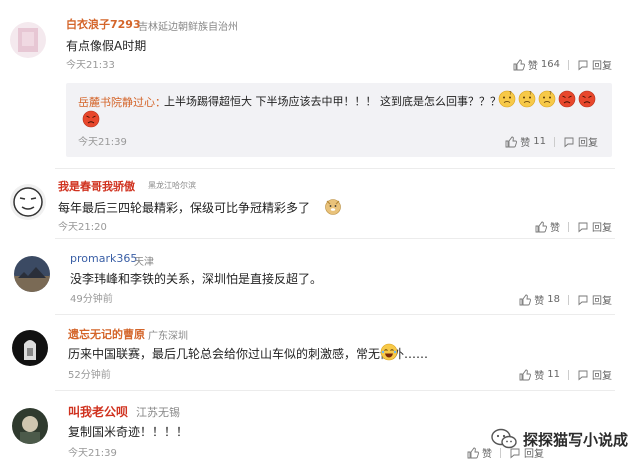 This screenshot has height=468, width=640. What do you see at coordinates (504, 438) in the screenshot?
I see `wechat-icon` at bounding box center [504, 438].